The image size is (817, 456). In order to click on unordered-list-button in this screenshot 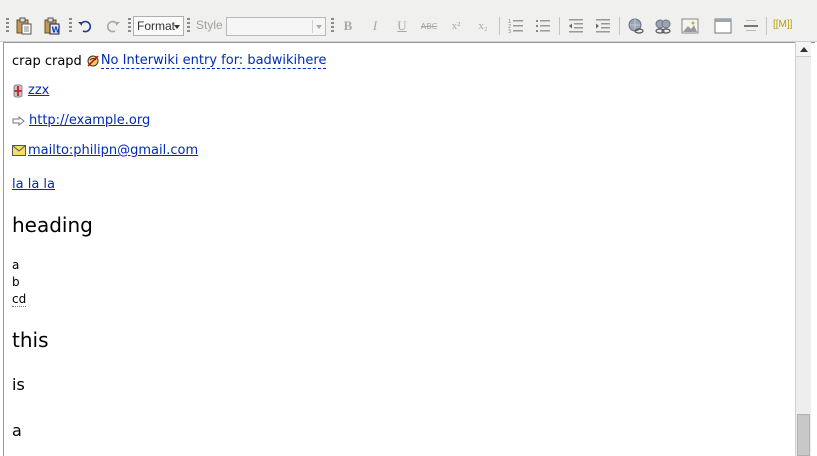, I will do `click(543, 26)`.